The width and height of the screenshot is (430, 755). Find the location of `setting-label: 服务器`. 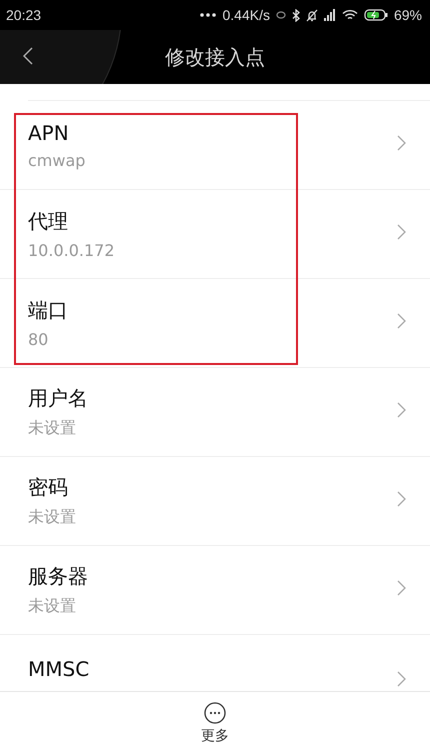

setting-label: 服务器 is located at coordinates (58, 576).